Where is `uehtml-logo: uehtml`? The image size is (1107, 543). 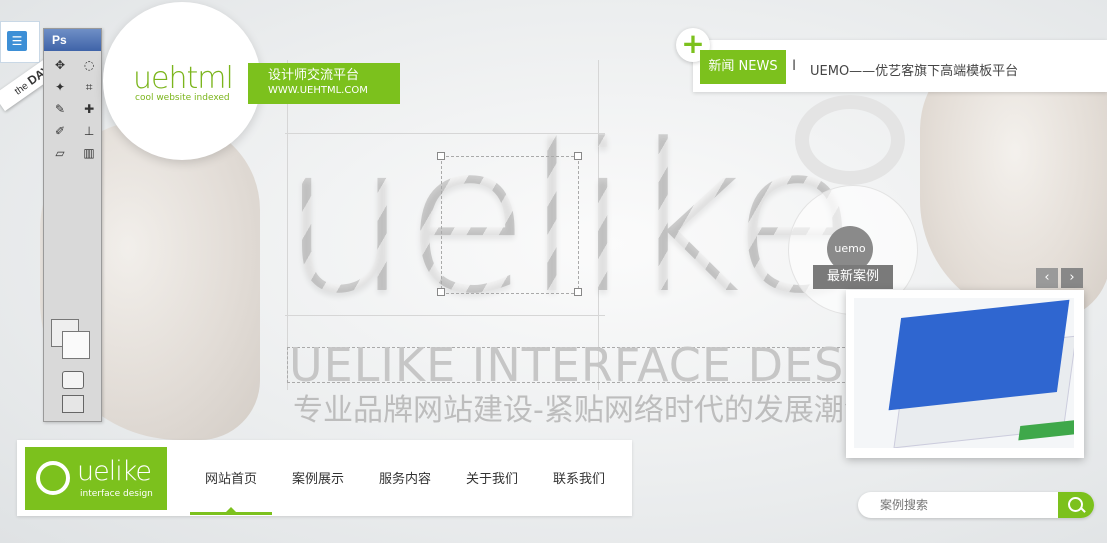
uehtml-logo: uehtml is located at coordinates (183, 79).